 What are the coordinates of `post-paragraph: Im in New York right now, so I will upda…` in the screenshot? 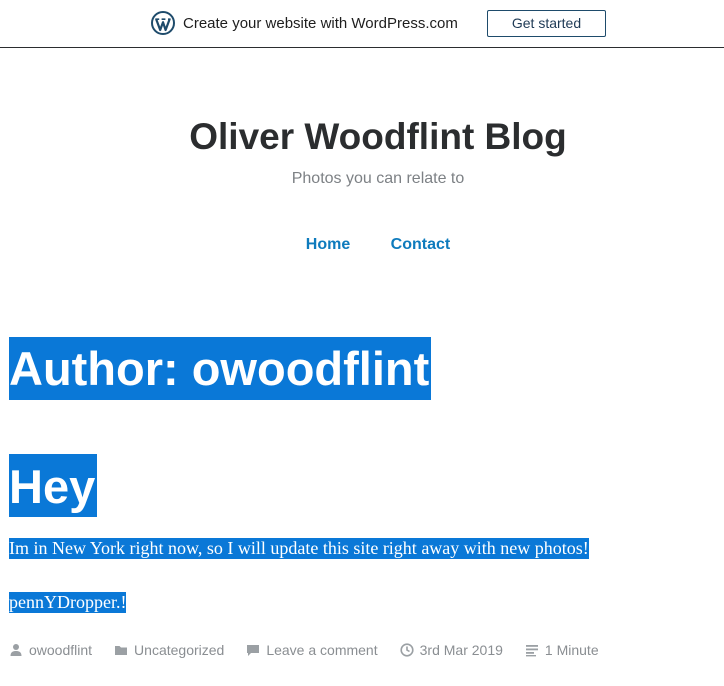 It's located at (299, 548).